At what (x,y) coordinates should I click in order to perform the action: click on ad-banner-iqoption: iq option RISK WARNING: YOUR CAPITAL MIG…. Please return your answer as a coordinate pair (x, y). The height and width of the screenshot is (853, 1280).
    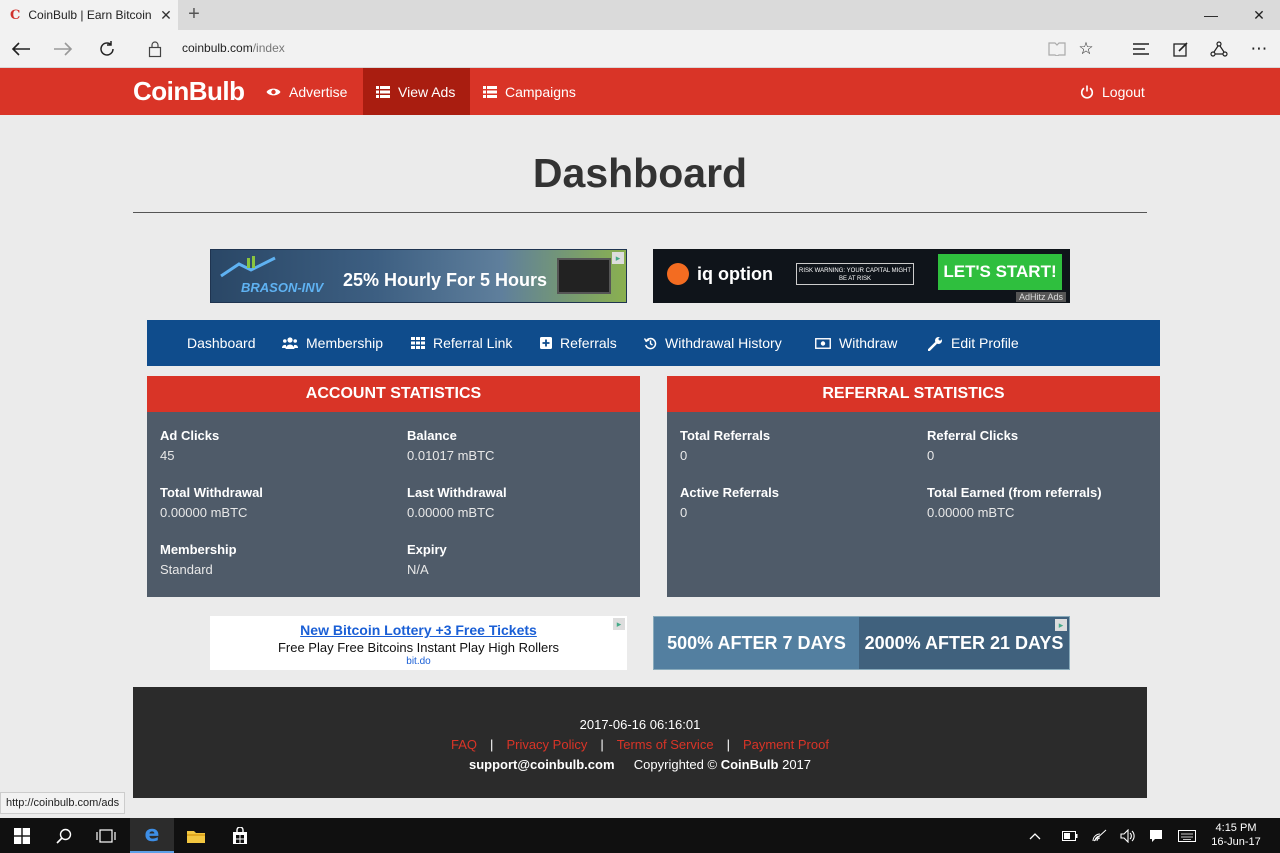
    Looking at the image, I should click on (861, 276).